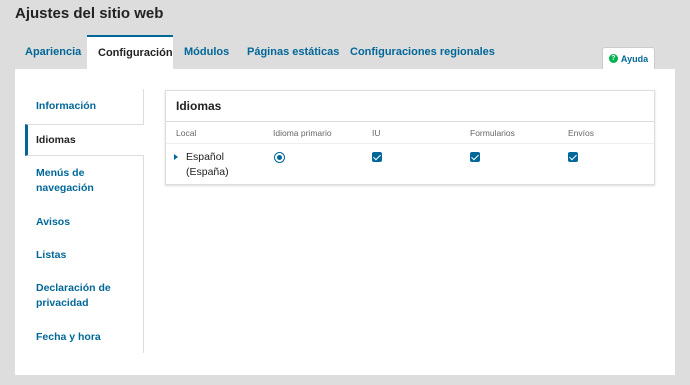 This screenshot has height=385, width=690. Describe the element at coordinates (581, 133) in the screenshot. I see `column-header-submissions: Envíos` at that location.